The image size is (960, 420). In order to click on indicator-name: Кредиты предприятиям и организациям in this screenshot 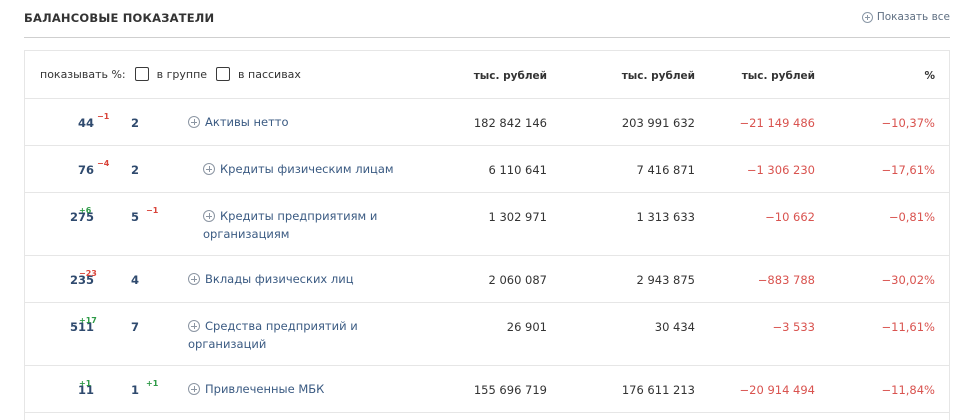, I will do `click(303, 225)`.